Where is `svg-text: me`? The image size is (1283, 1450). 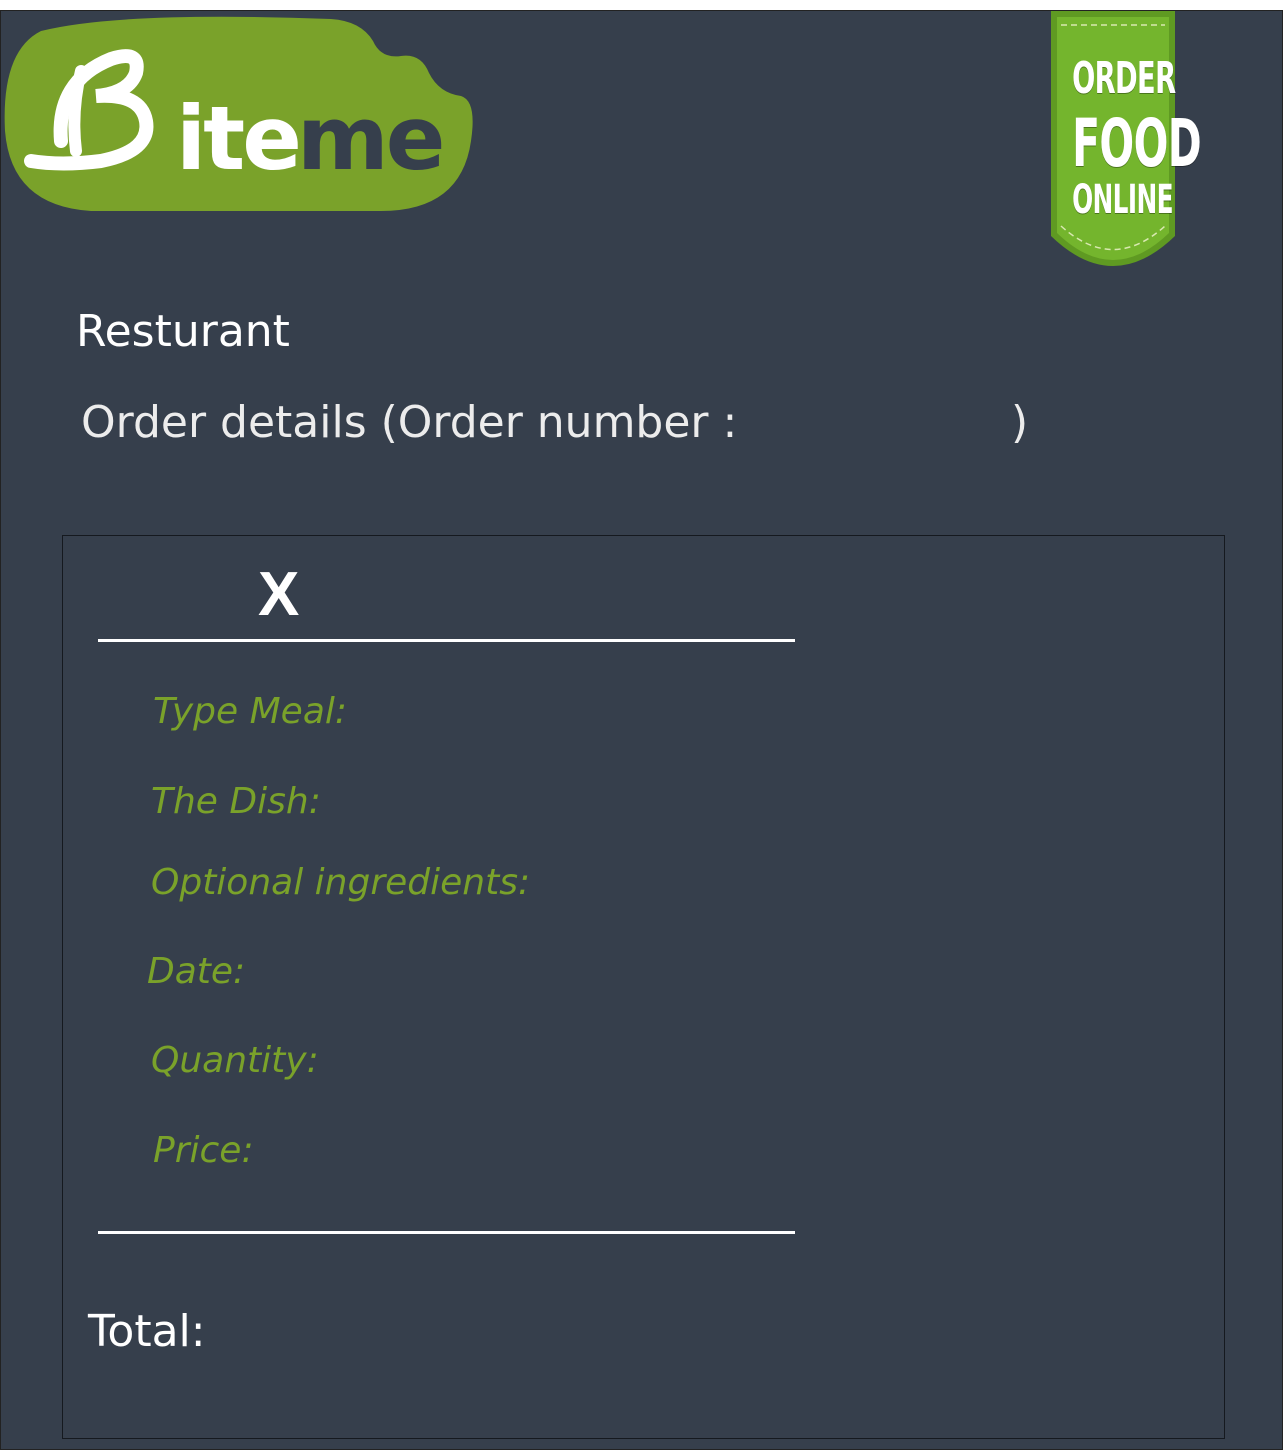
svg-text: me is located at coordinates (369, 138).